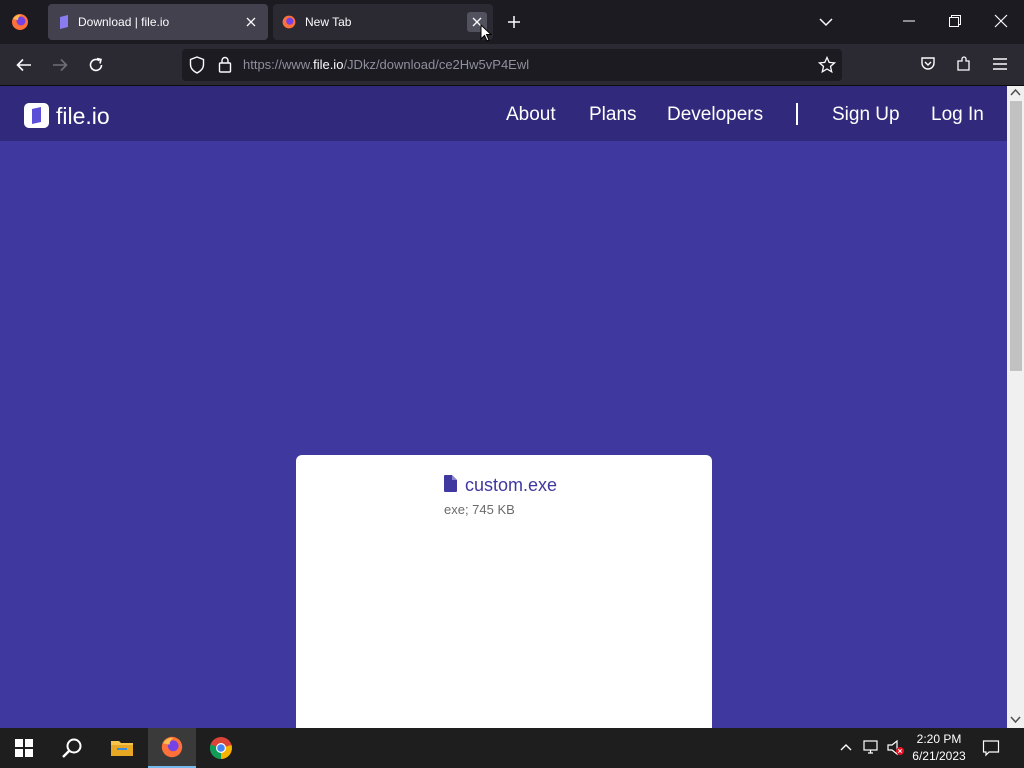  Describe the element at coordinates (1015, 719) in the screenshot. I see `scroll-down-arrow-icon` at that location.